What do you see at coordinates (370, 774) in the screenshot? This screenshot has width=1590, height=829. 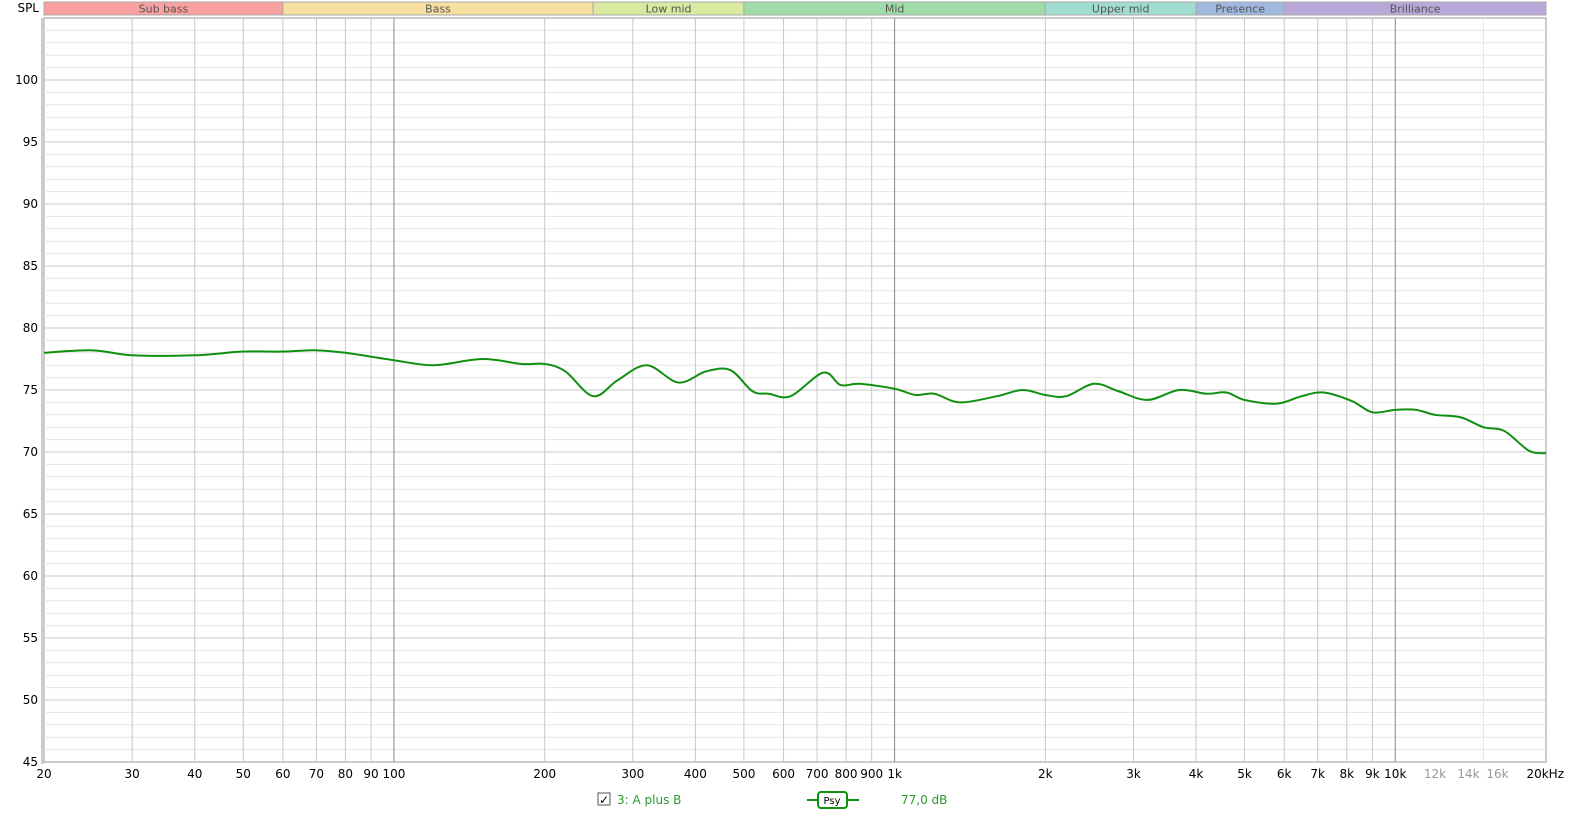 I see `x-tick-label: 90` at bounding box center [370, 774].